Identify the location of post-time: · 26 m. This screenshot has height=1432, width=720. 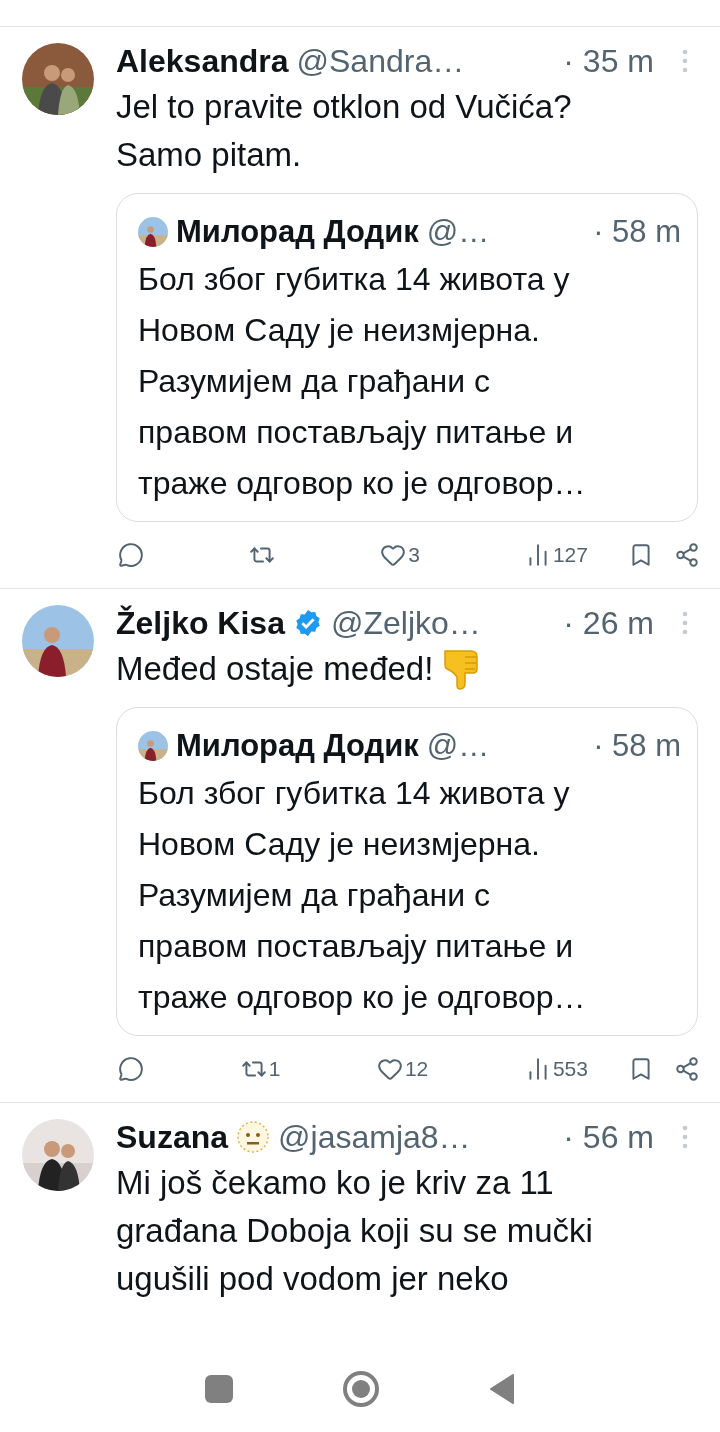
(608, 623).